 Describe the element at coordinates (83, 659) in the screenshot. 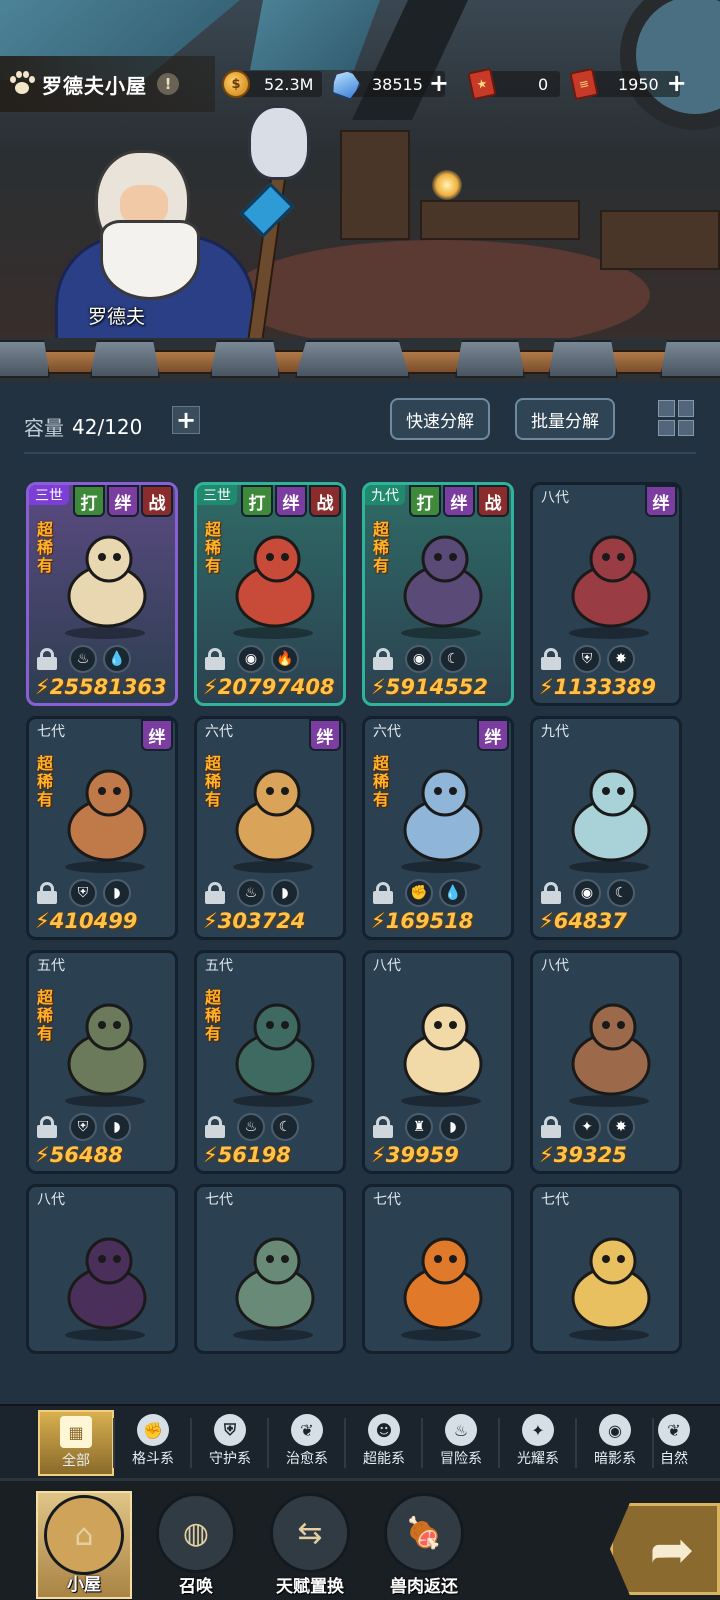

I see `flame-icon: ♨` at that location.